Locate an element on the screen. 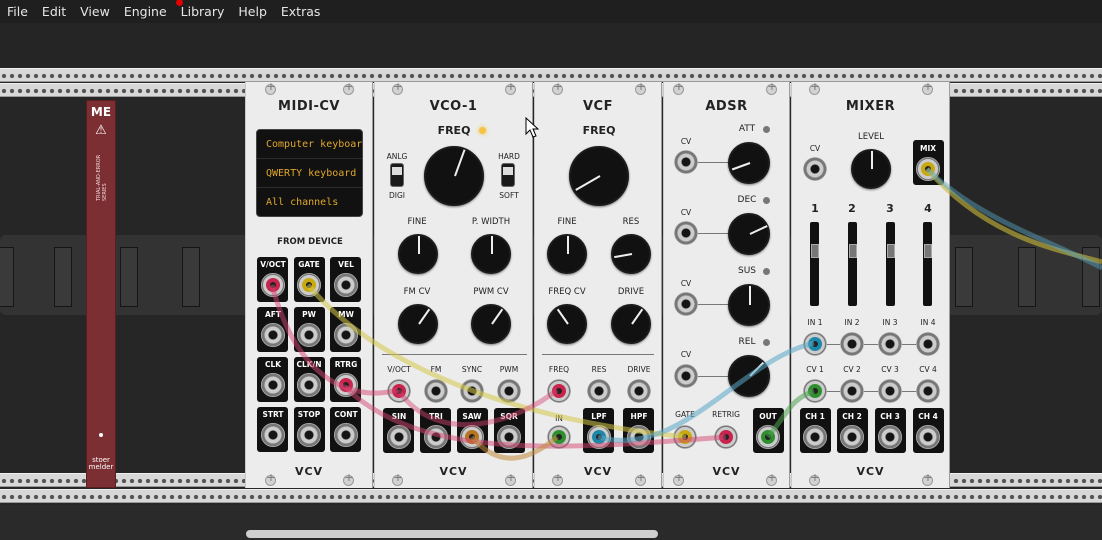 The height and width of the screenshot is (540, 1102). in-1-jack is located at coordinates (815, 344).